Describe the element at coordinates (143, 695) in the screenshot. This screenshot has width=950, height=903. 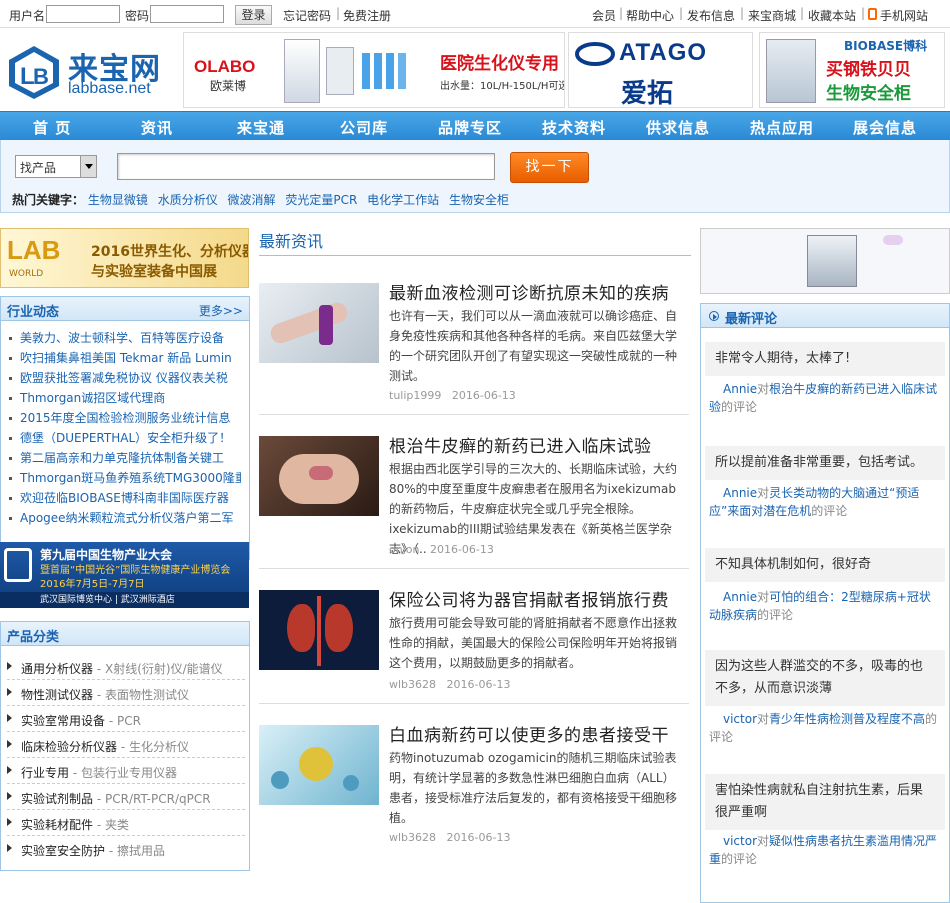
I see `category-sub: - 表面物性测试仪` at that location.